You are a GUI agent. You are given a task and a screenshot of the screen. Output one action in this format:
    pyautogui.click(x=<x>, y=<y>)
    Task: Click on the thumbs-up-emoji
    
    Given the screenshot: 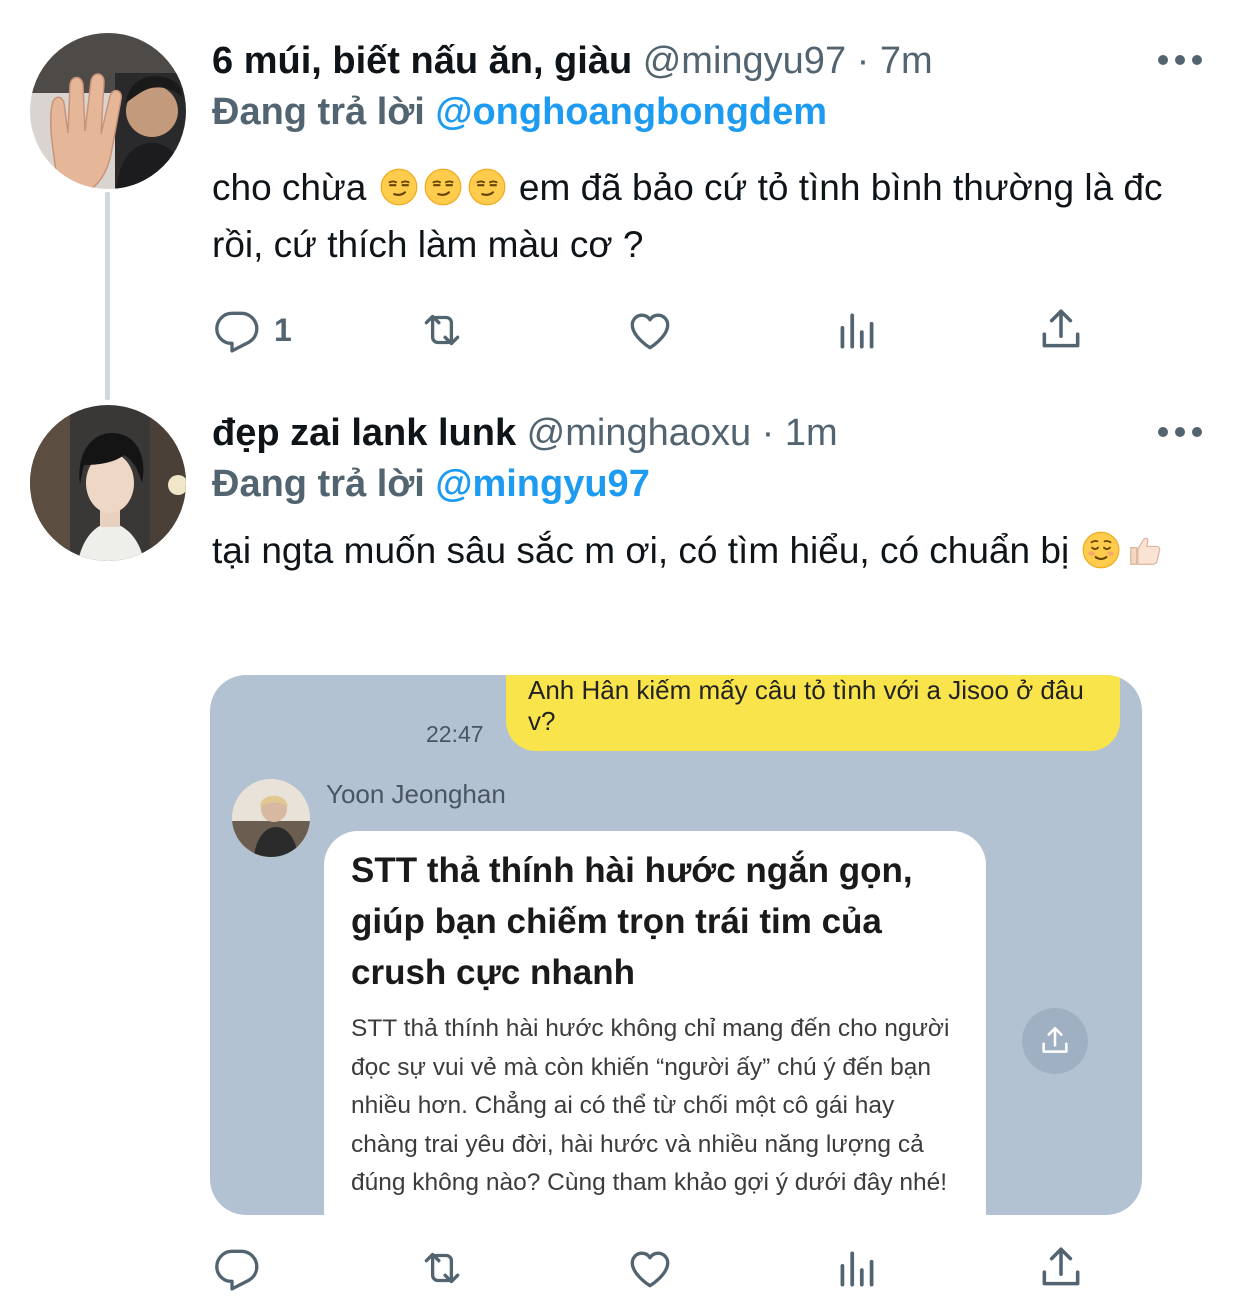 What is the action you would take?
    pyautogui.click(x=1145, y=550)
    